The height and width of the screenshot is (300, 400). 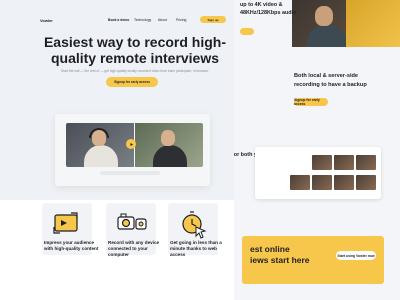 I want to click on spec-line-2: 48KHz/128Kbps audio, so click(x=268, y=13).